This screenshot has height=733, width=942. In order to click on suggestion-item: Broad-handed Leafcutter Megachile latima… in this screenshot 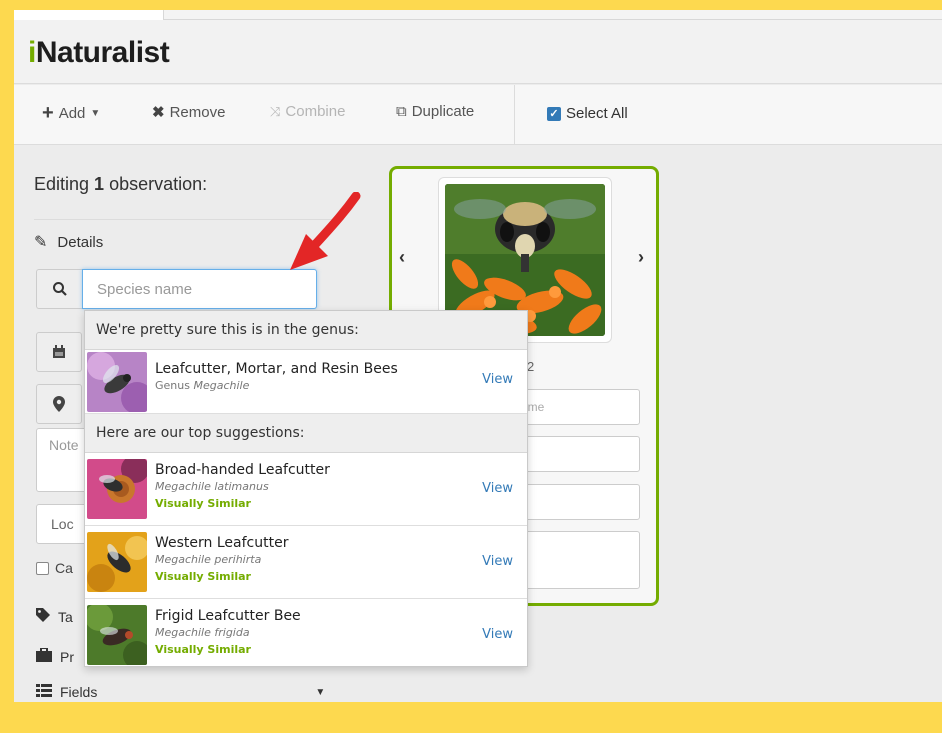, I will do `click(306, 489)`.